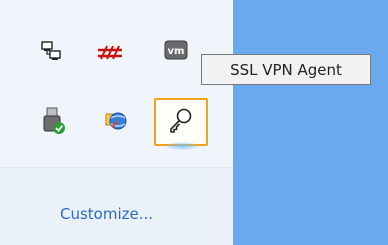  What do you see at coordinates (181, 121) in the screenshot?
I see `ssl-vpn-agent-icon` at bounding box center [181, 121].